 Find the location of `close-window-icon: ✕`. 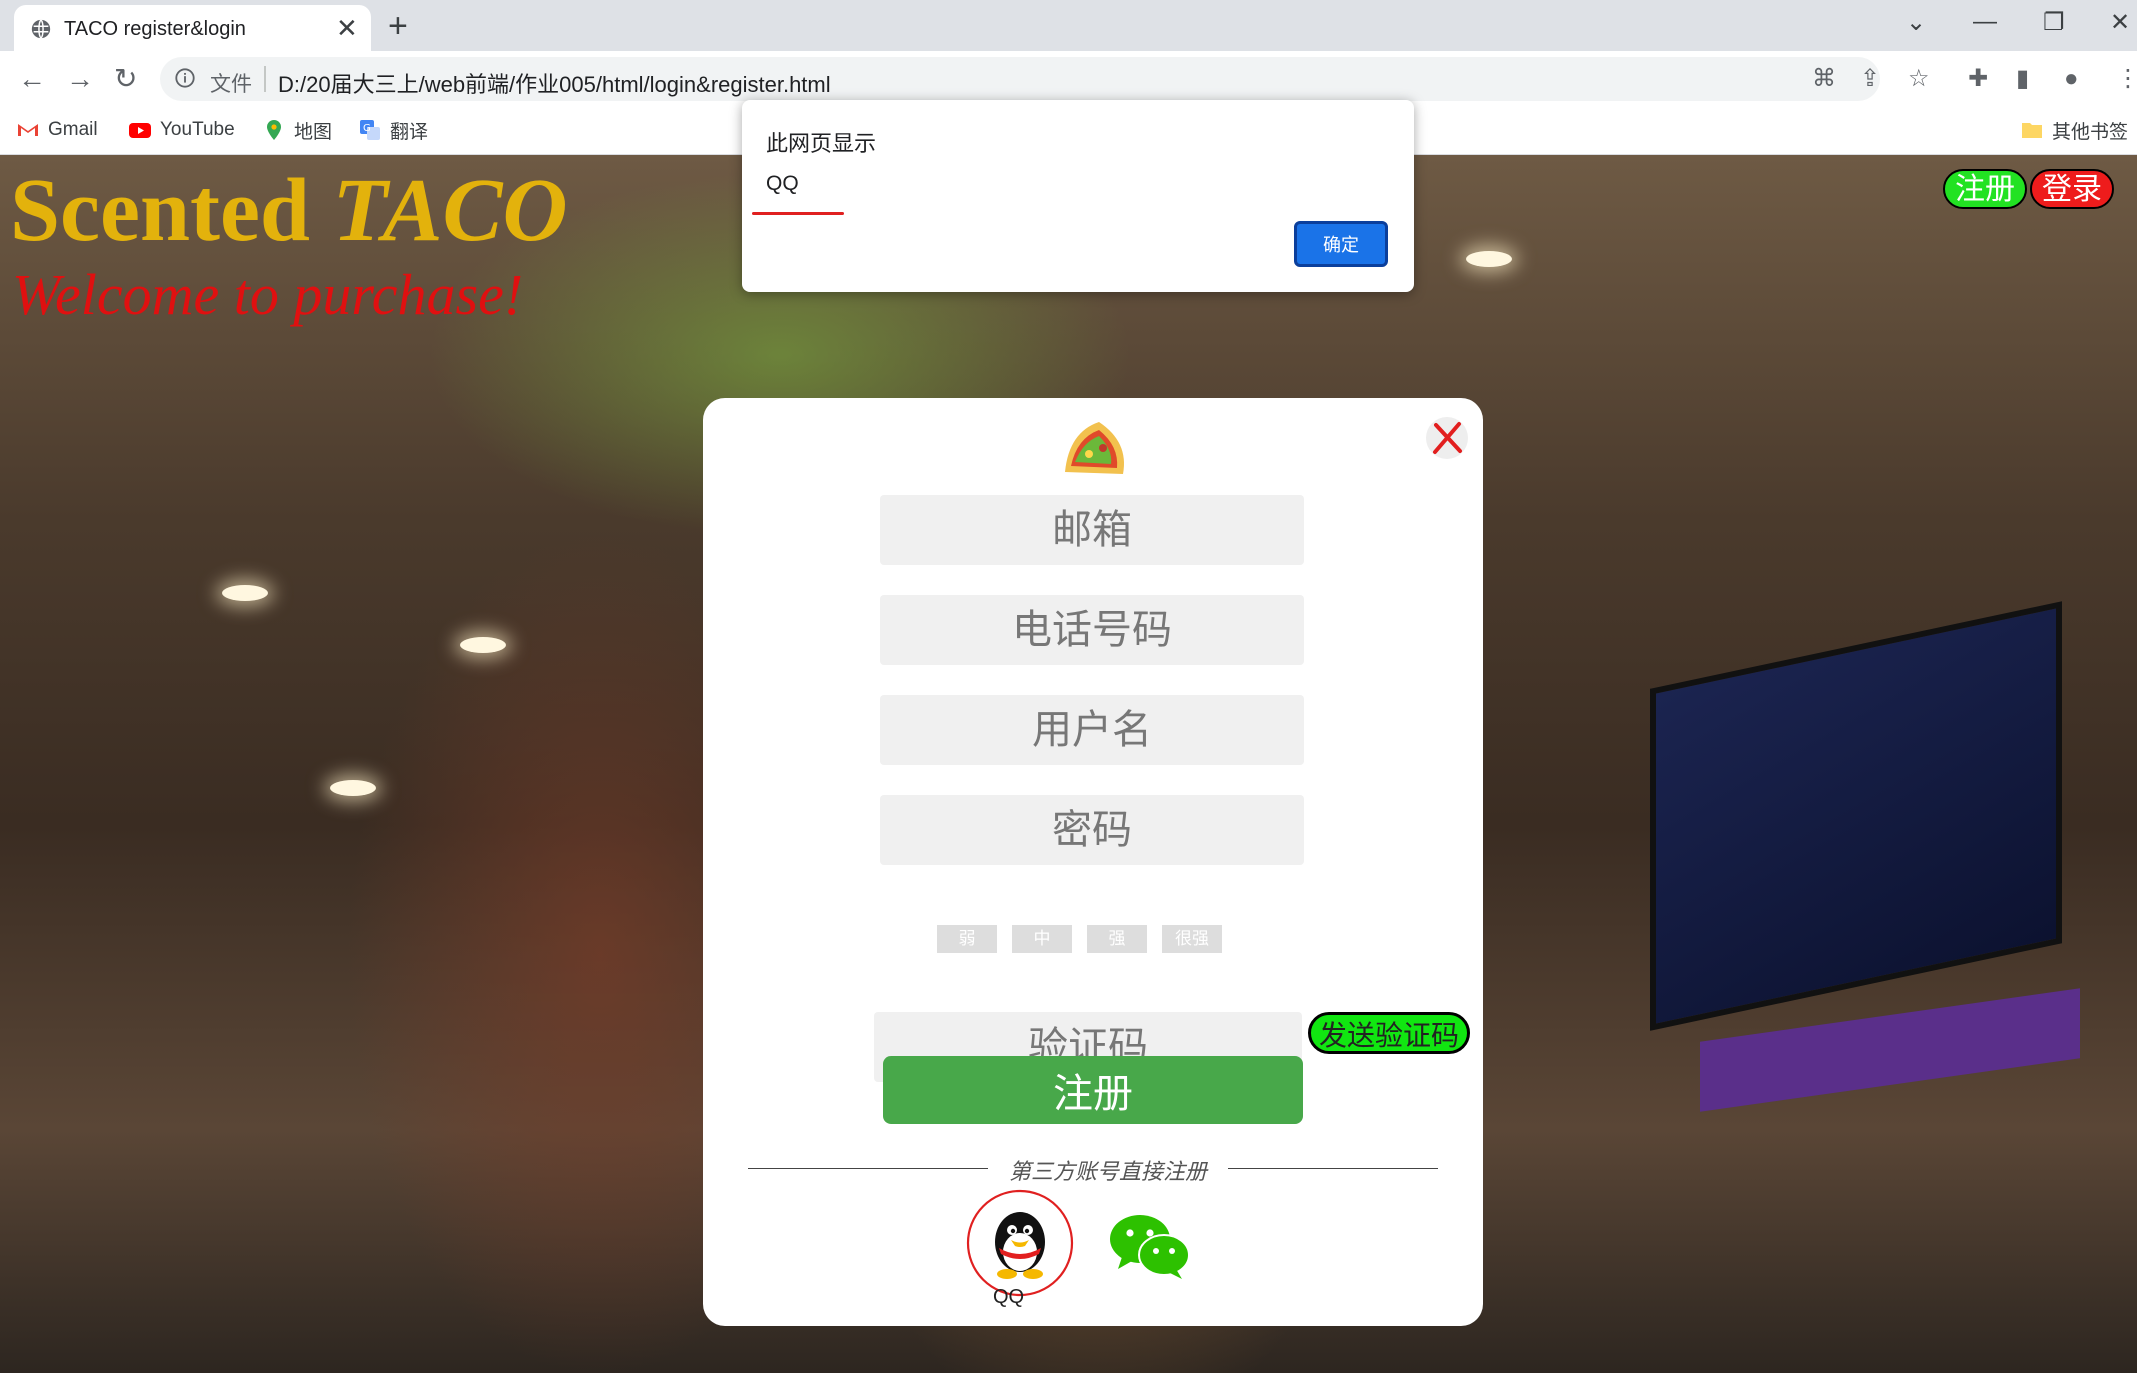

close-window-icon: ✕ is located at coordinates (2120, 22).